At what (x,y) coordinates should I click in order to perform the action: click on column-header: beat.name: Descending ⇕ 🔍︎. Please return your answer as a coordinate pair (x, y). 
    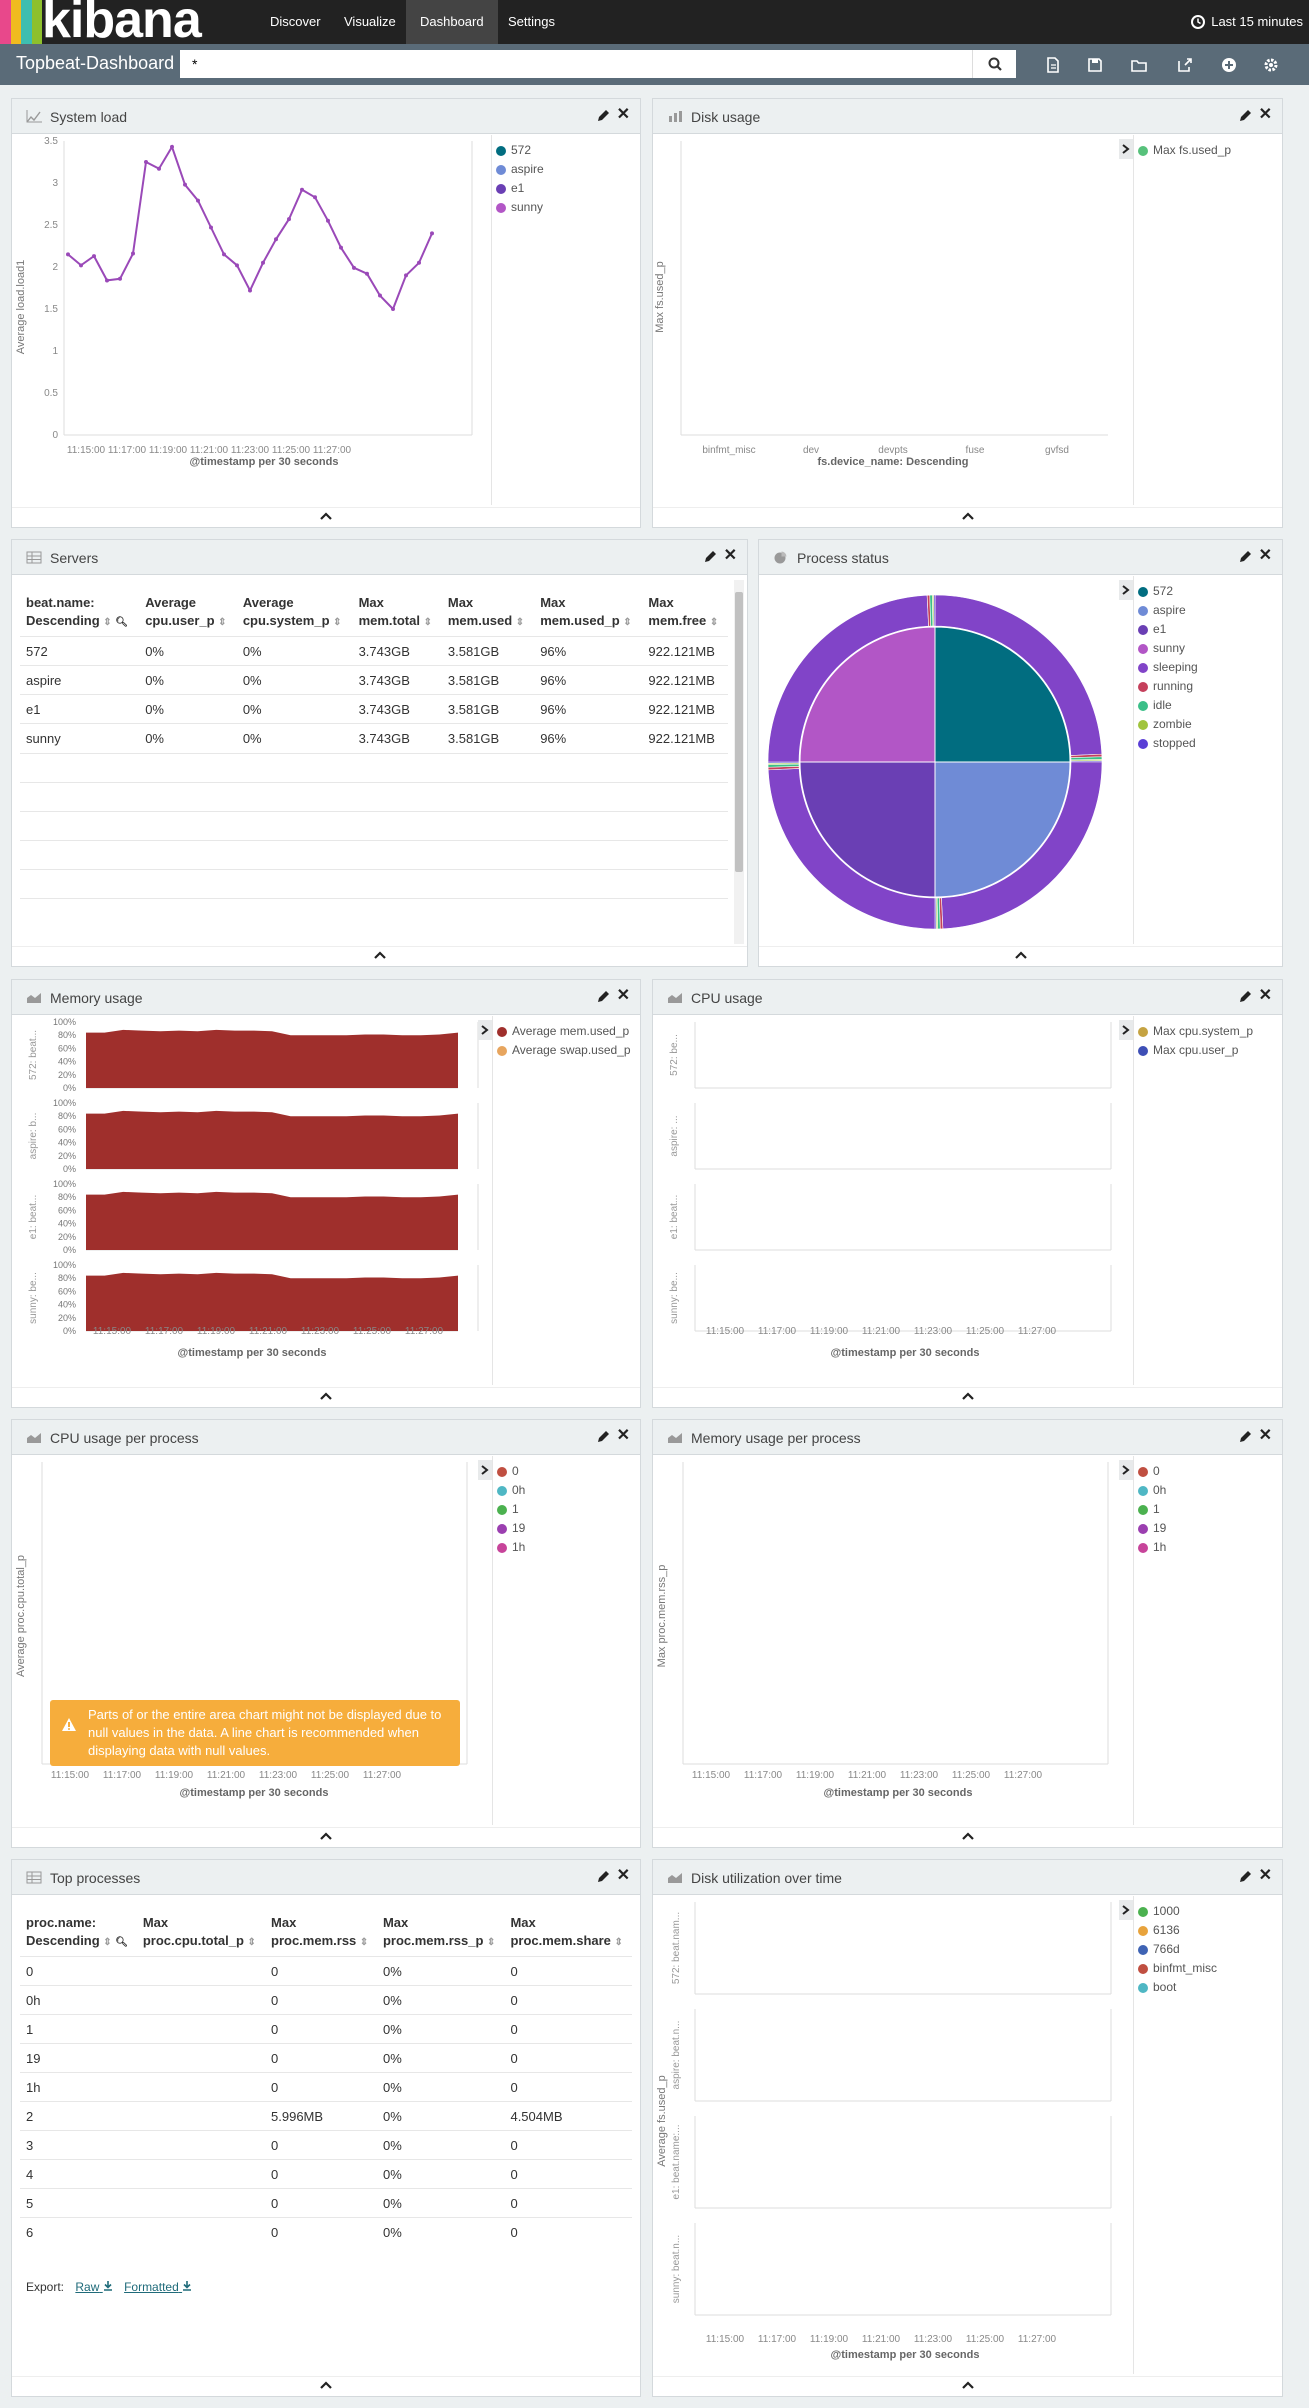
    Looking at the image, I should click on (79, 613).